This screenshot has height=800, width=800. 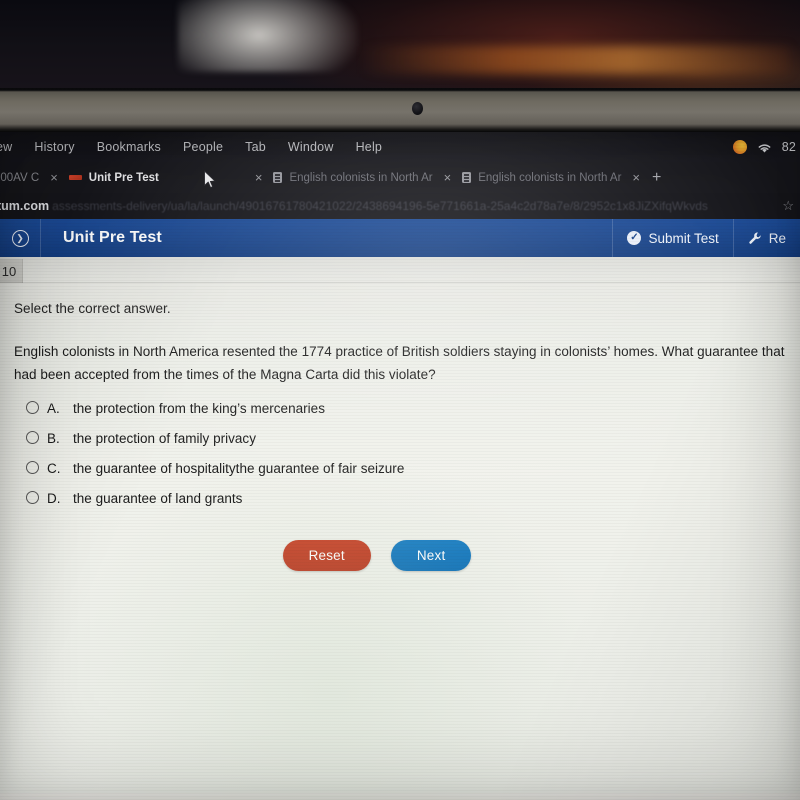 I want to click on question-tab-row: 10, so click(x=400, y=270).